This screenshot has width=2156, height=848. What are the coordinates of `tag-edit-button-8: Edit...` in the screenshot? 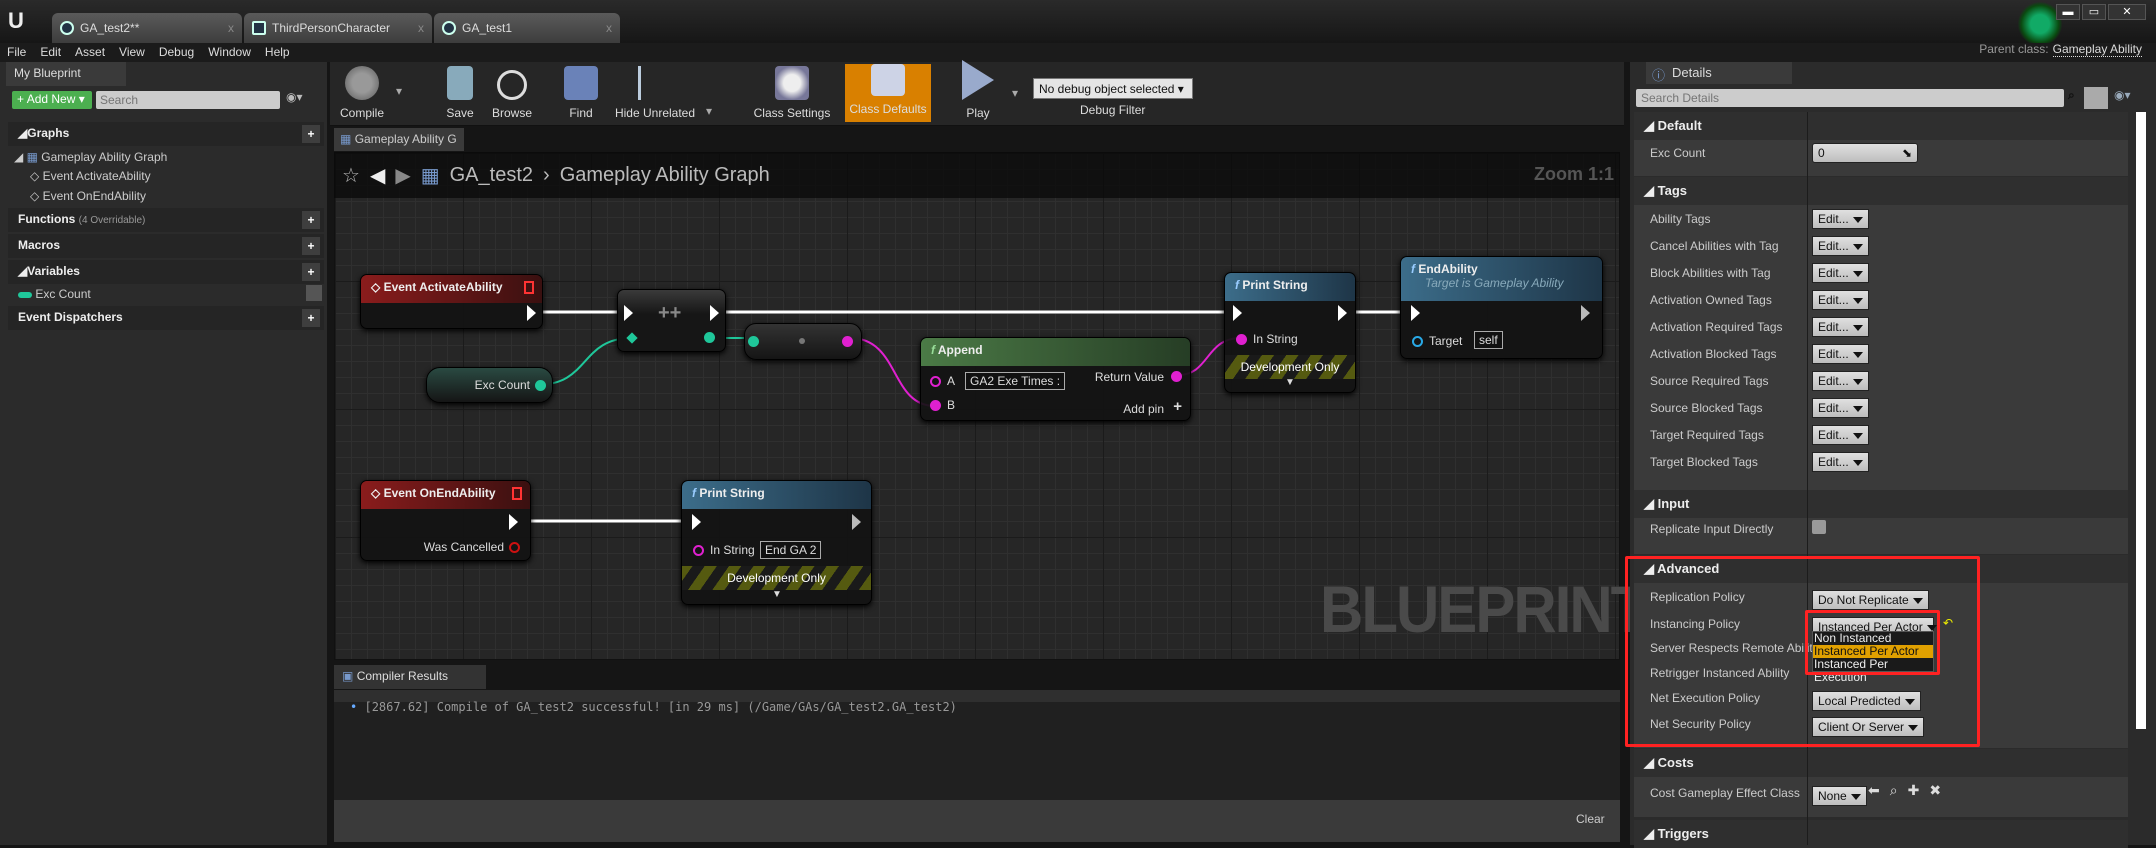 It's located at (1840, 435).